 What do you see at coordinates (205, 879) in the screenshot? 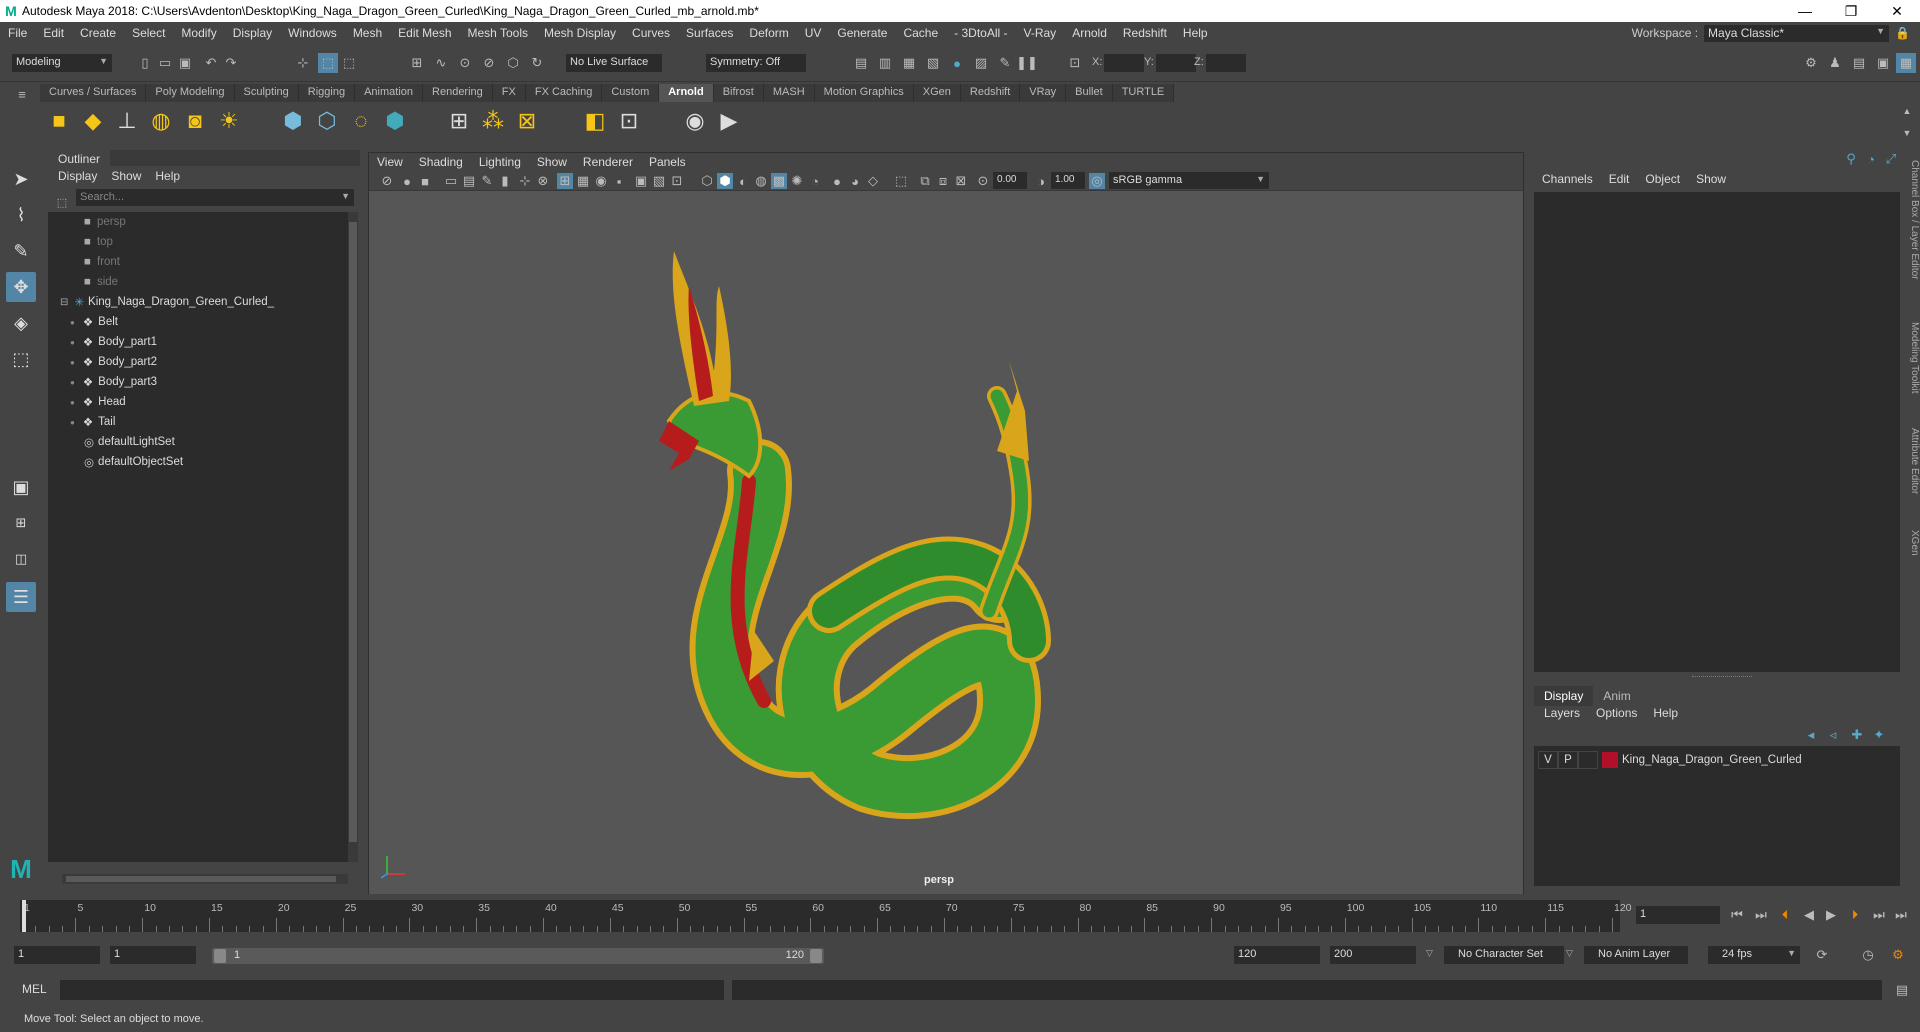
I see `outliner-horizontal-scrollbar` at bounding box center [205, 879].